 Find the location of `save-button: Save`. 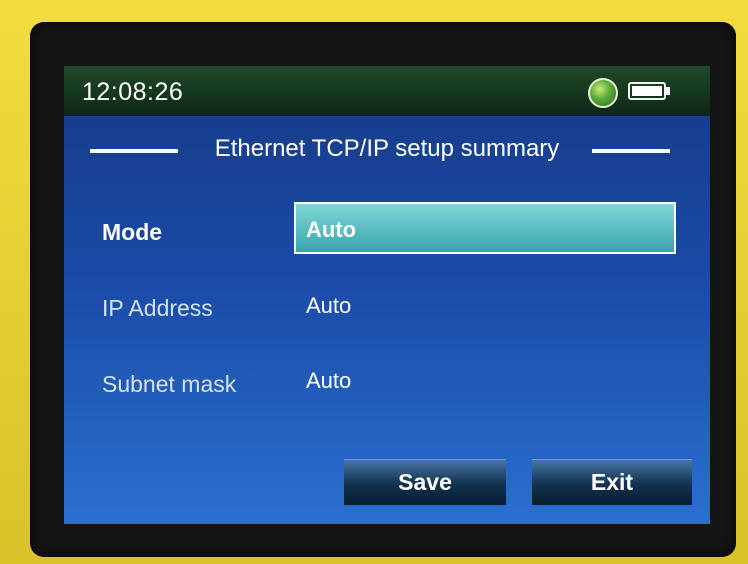

save-button: Save is located at coordinates (425, 482).